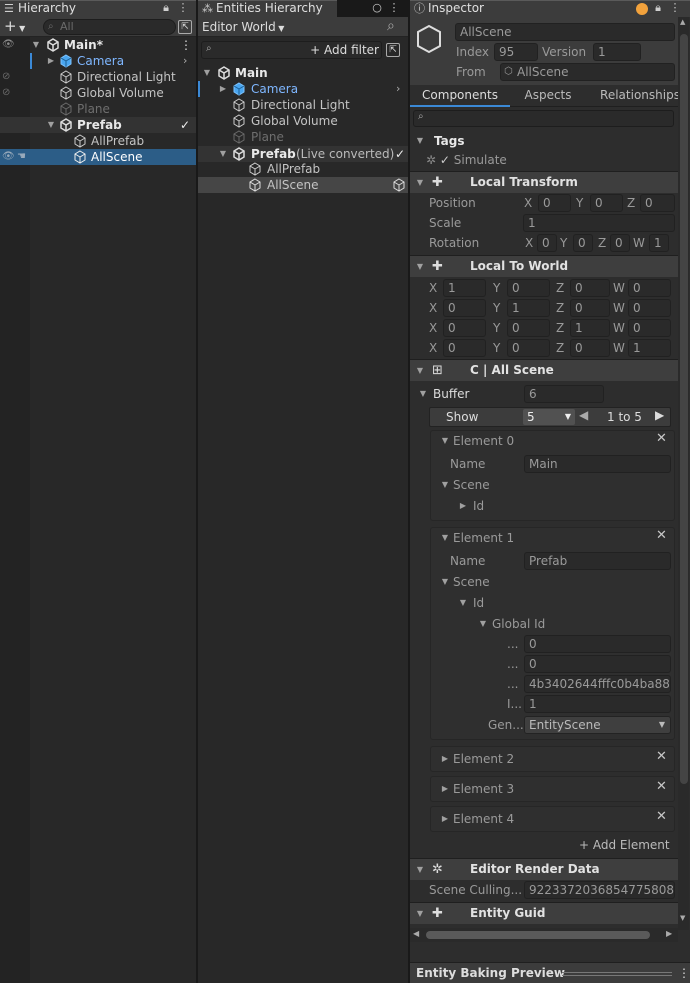 The height and width of the screenshot is (983, 690). What do you see at coordinates (166, 8) in the screenshot?
I see `lock-icon: 🔒︎` at bounding box center [166, 8].